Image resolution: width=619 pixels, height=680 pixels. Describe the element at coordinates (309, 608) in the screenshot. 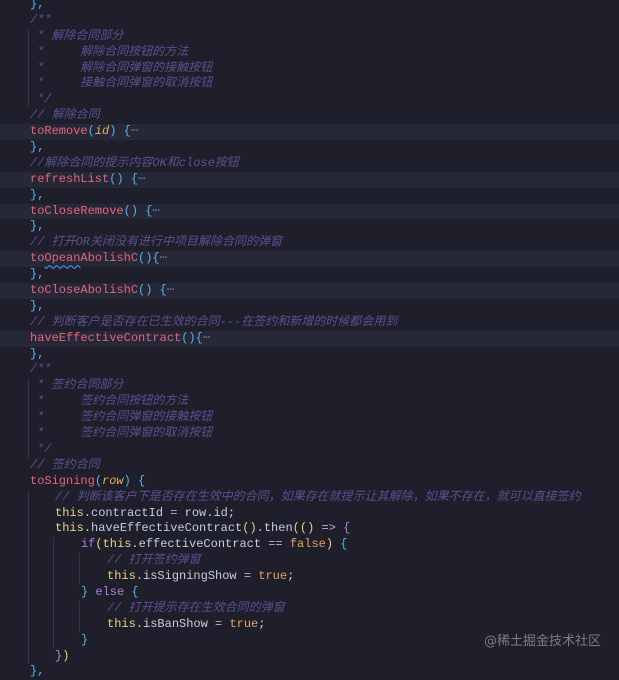

I see `code-line: // 打开提示存在生效合同的弹窗` at that location.